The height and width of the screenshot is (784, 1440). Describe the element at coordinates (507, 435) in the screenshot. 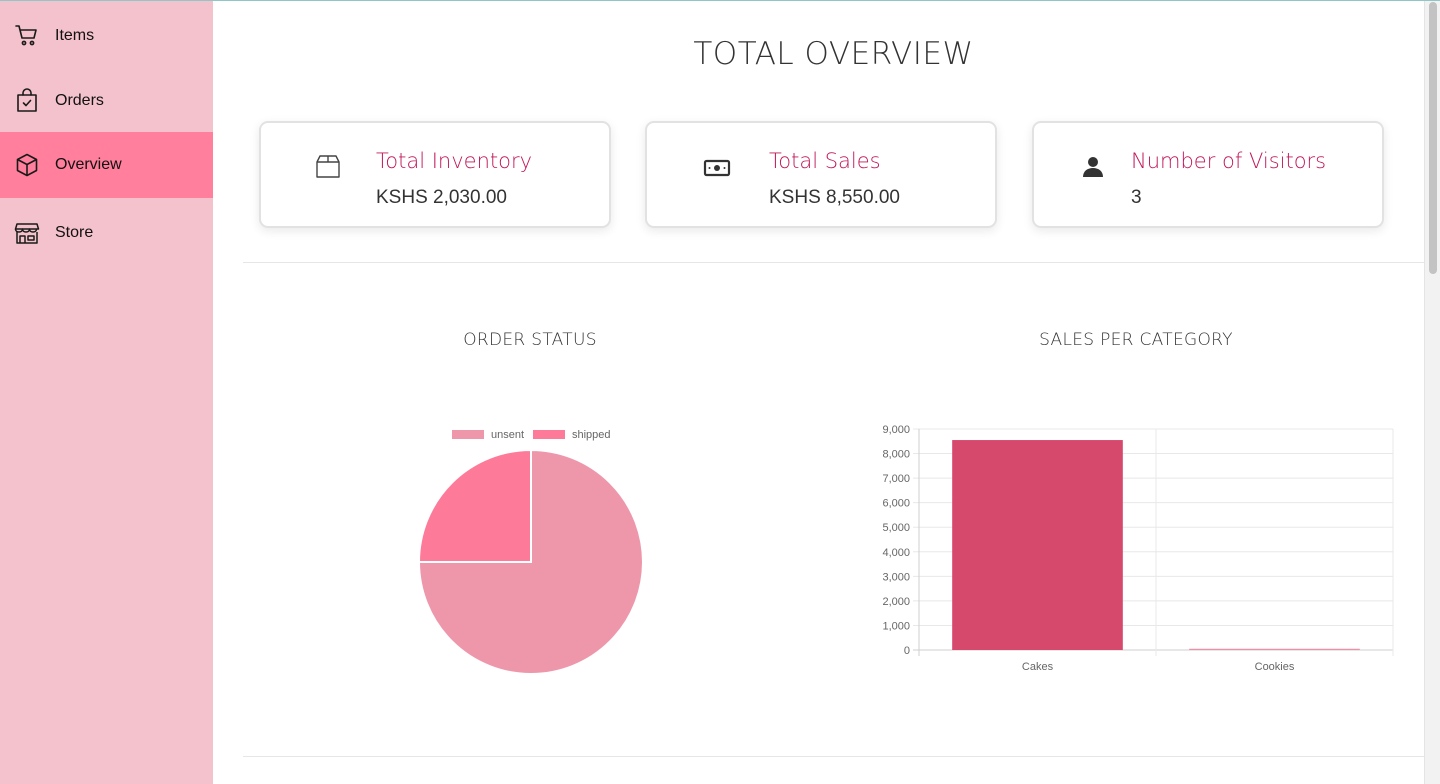

I see `legend-label-unsent: unsent` at that location.